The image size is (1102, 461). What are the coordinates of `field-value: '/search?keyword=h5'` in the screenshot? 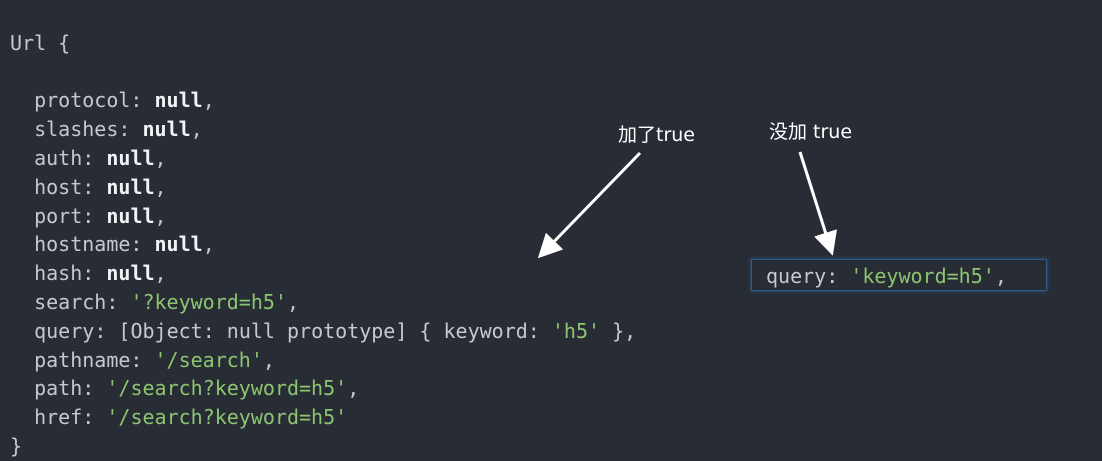 It's located at (227, 417).